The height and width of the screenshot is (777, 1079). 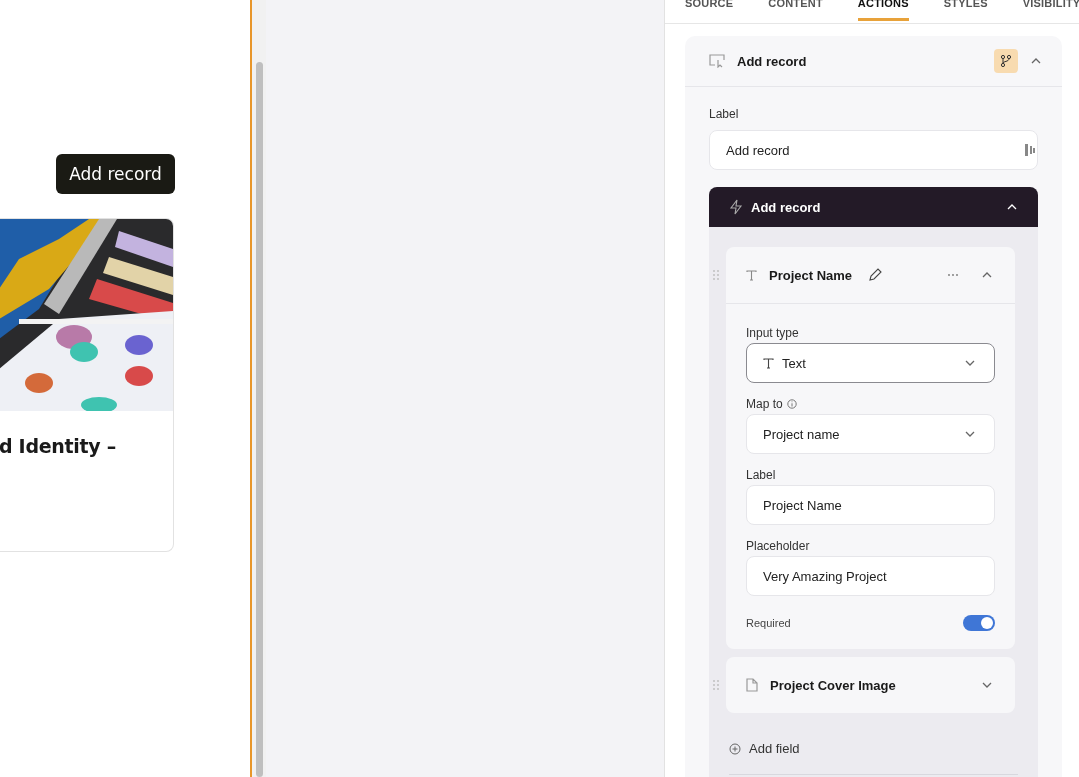 What do you see at coordinates (709, 11) in the screenshot?
I see `tab: SOURCE` at bounding box center [709, 11].